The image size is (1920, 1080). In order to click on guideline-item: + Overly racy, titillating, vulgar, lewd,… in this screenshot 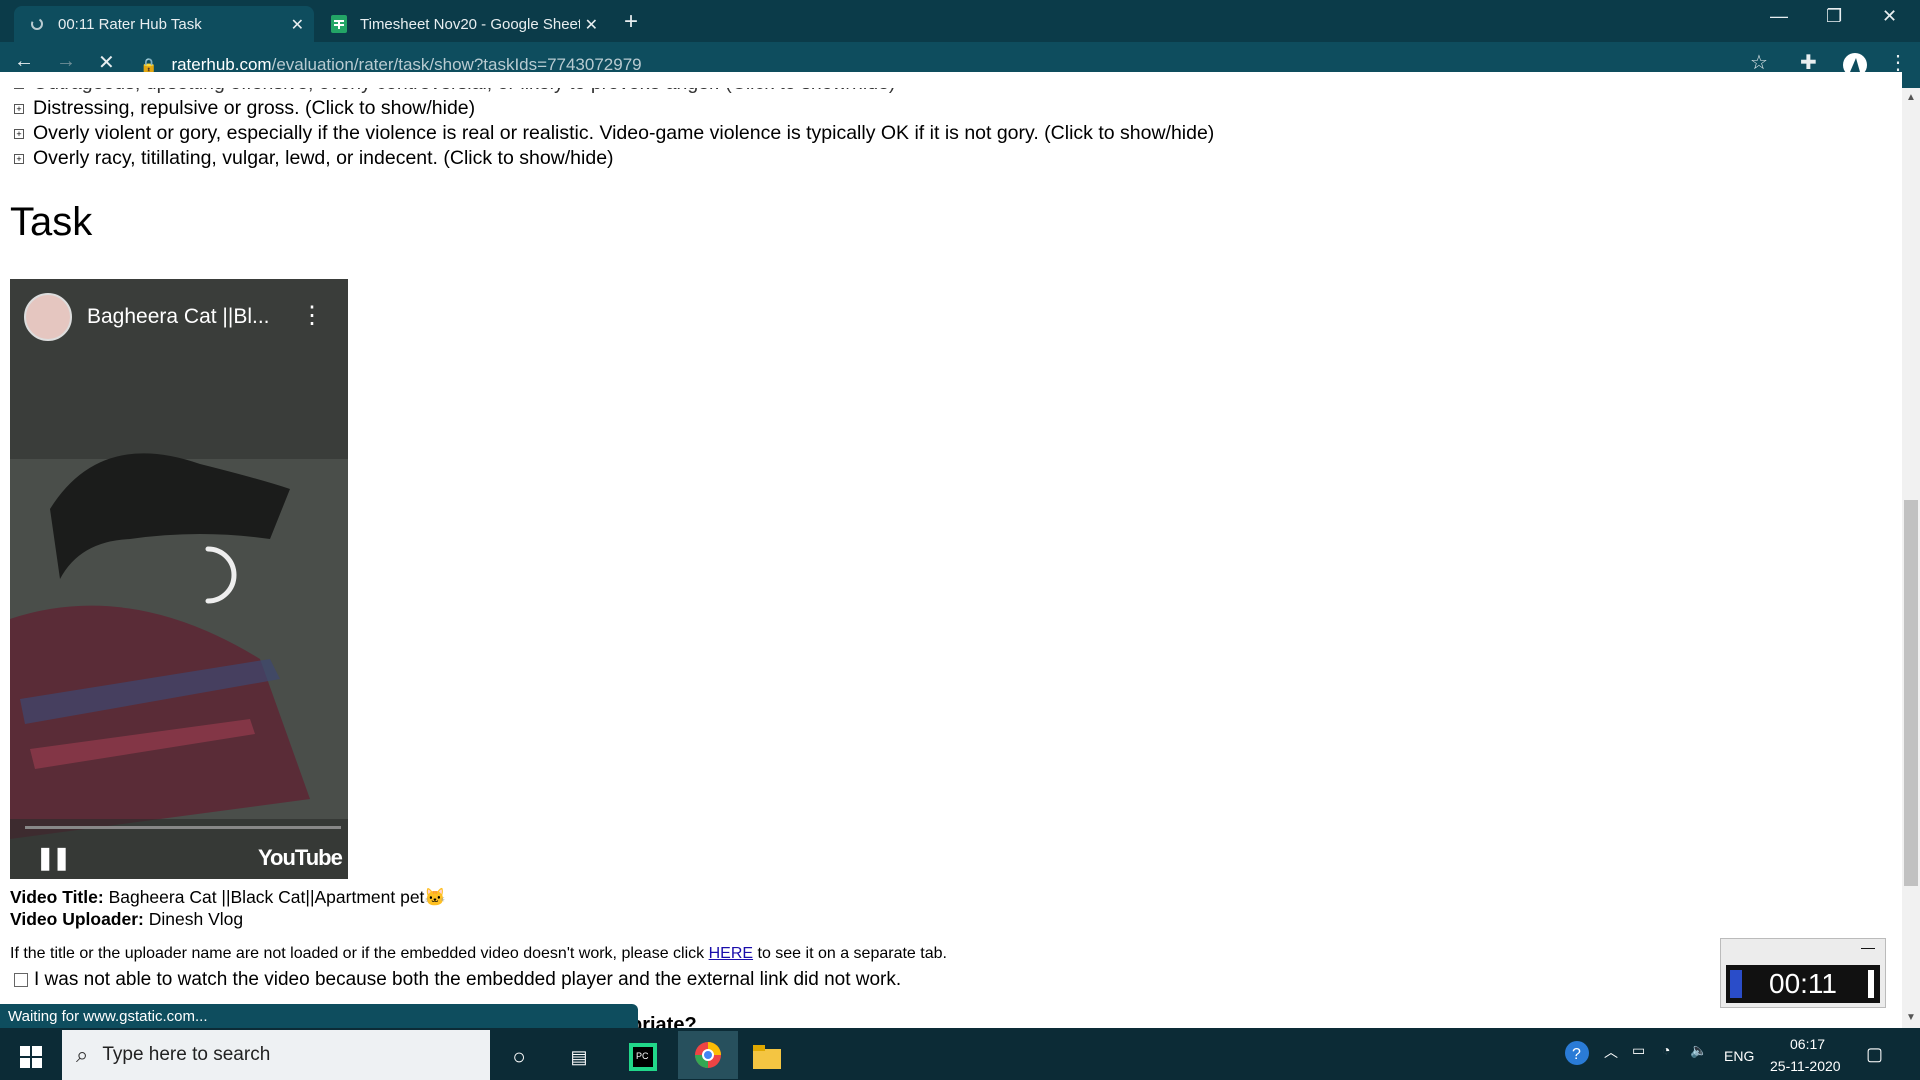, I will do `click(314, 158)`.